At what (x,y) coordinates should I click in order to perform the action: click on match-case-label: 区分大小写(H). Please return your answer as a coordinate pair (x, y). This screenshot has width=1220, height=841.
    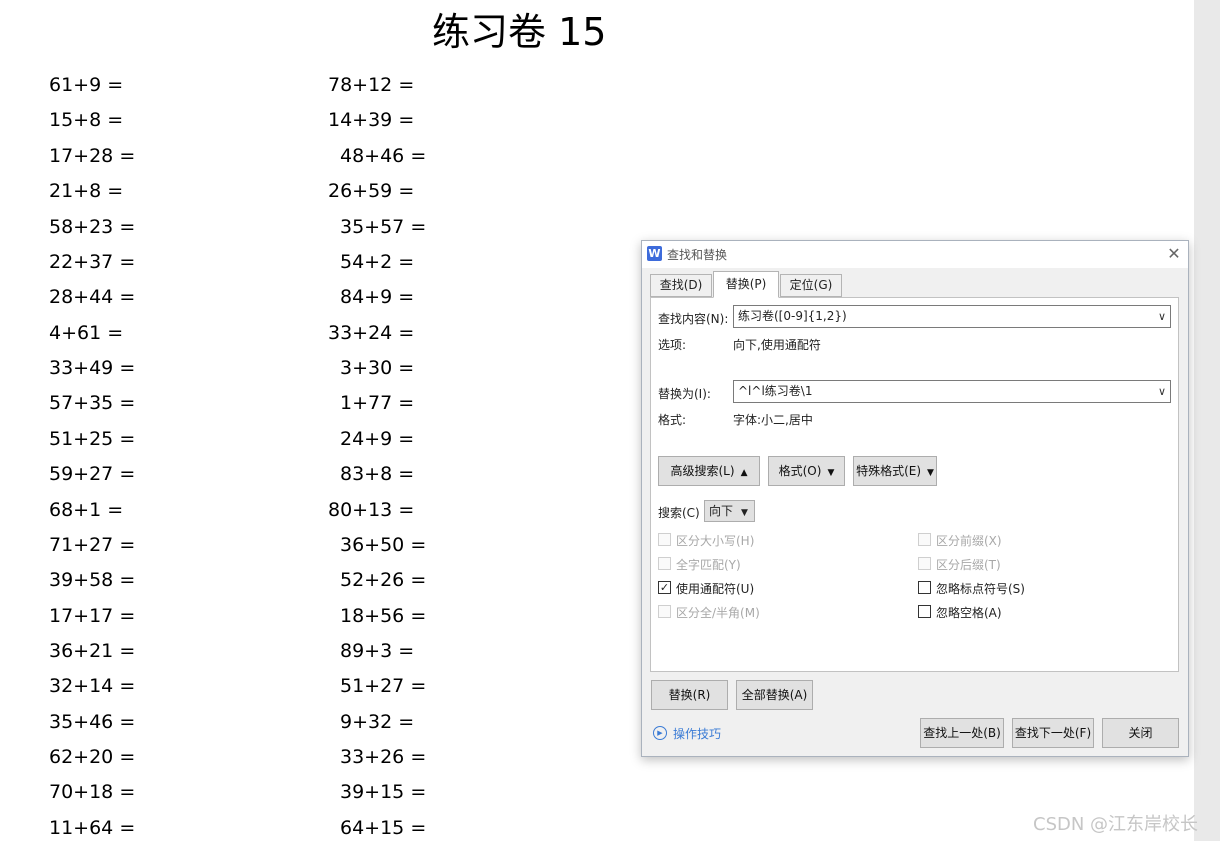
    Looking at the image, I should click on (715, 541).